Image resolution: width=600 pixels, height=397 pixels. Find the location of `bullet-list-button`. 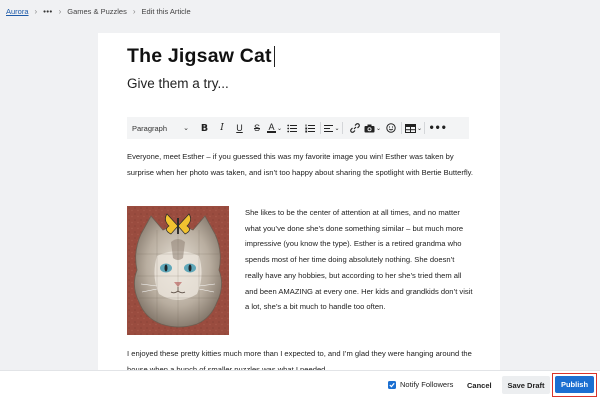

bullet-list-button is located at coordinates (292, 128).